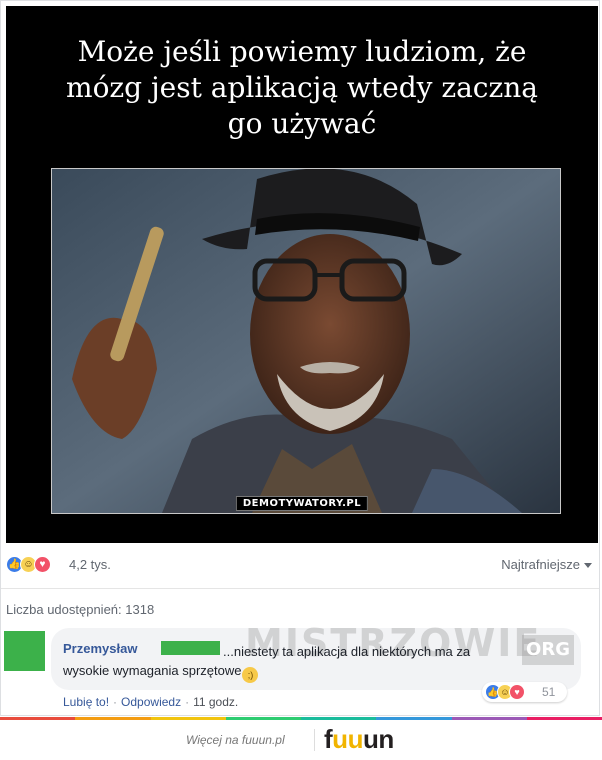 The image size is (602, 760). I want to click on demotywatory-watermark: DEMOTYWATORY.PL, so click(302, 503).